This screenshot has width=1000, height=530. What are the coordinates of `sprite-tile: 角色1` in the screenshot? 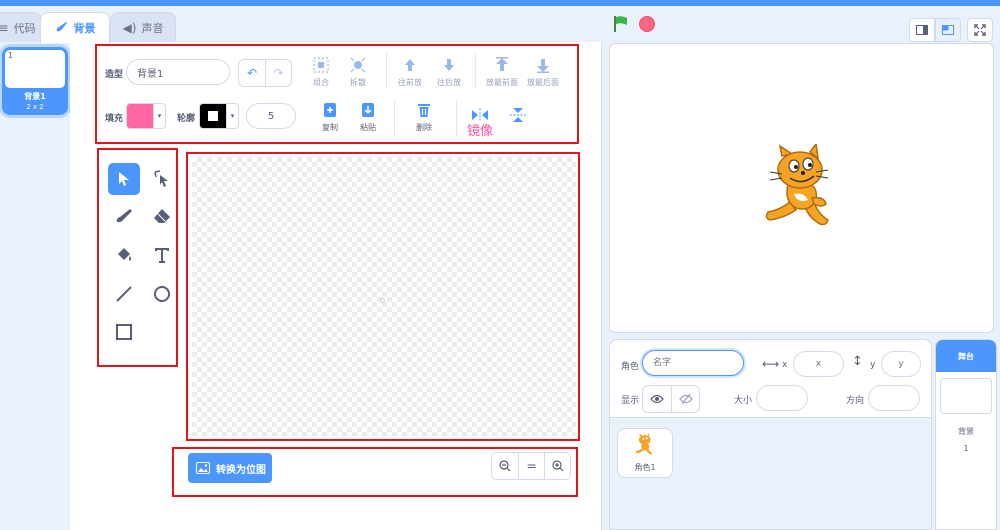 It's located at (645, 453).